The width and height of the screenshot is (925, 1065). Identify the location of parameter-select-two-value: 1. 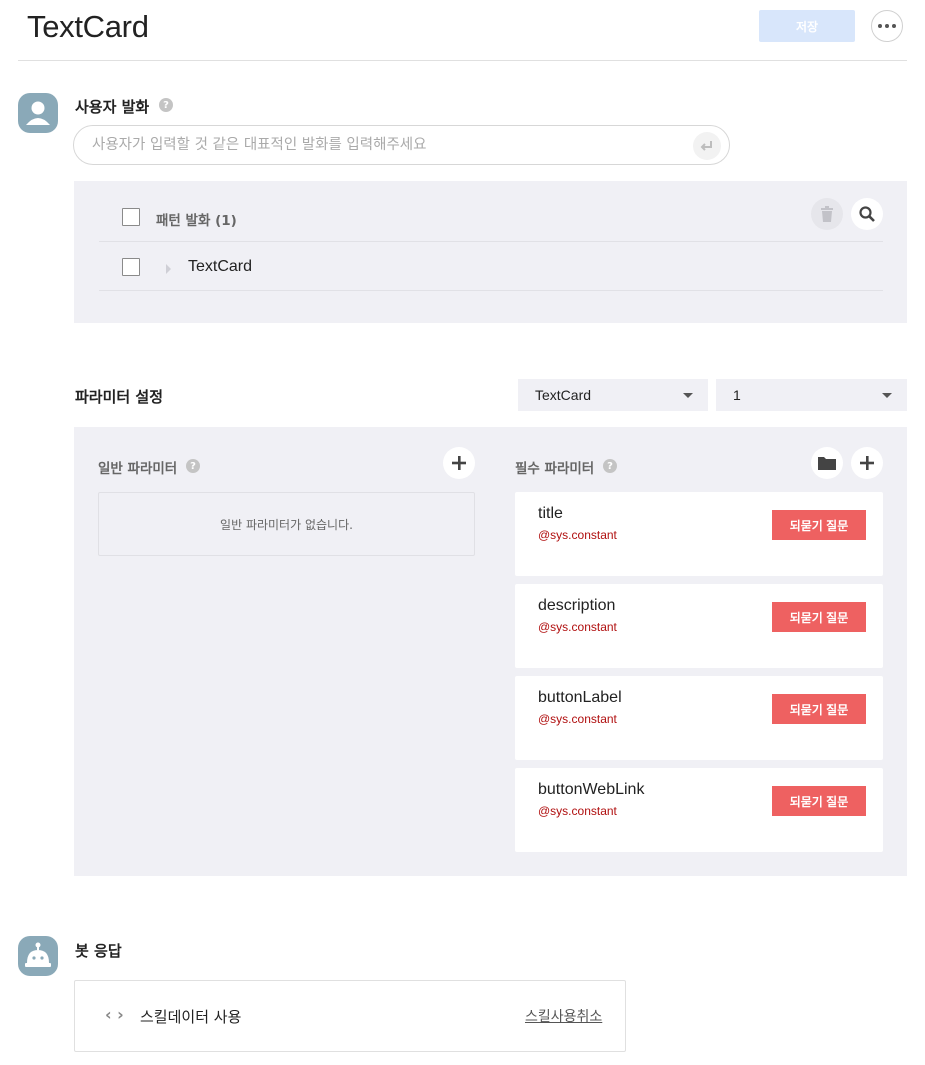
(737, 395).